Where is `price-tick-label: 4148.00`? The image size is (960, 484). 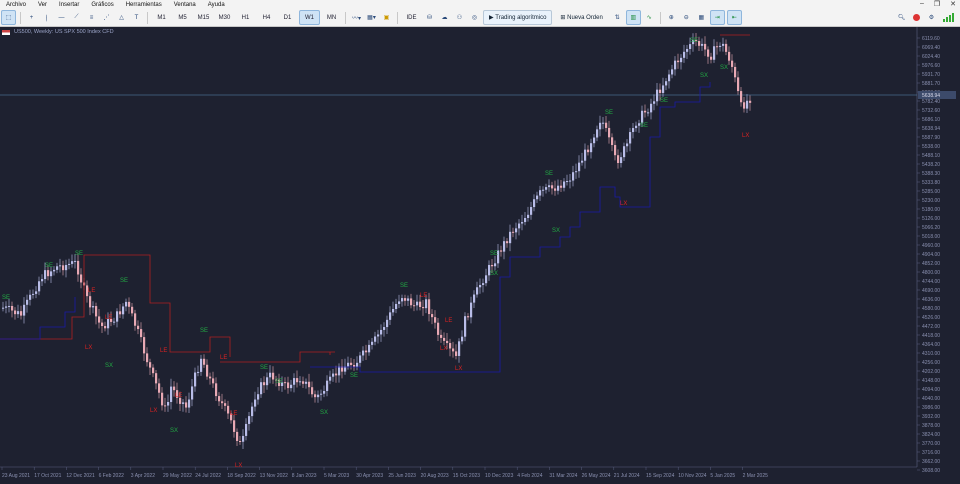
price-tick-label: 4148.00 is located at coordinates (931, 381).